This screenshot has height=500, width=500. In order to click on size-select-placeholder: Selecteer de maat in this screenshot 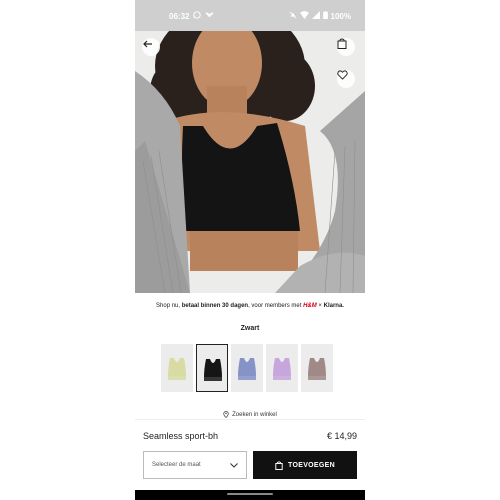, I will do `click(176, 465)`.